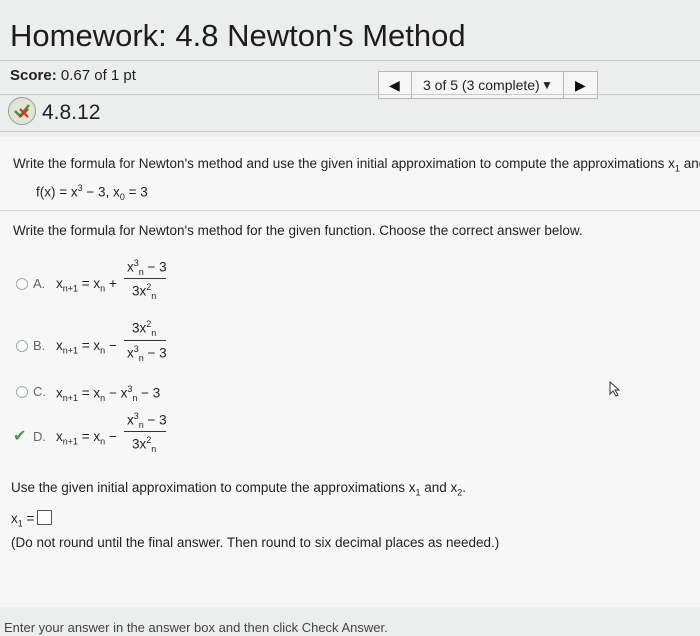  I want to click on check-icon: ✔, so click(20, 436).